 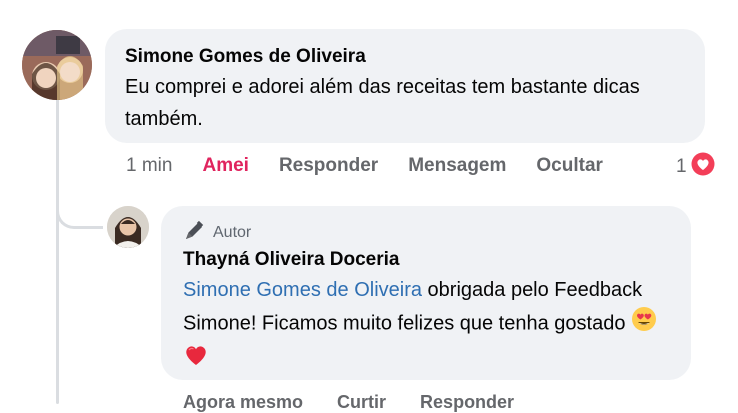 I want to click on heart-icon, so click(x=703, y=167).